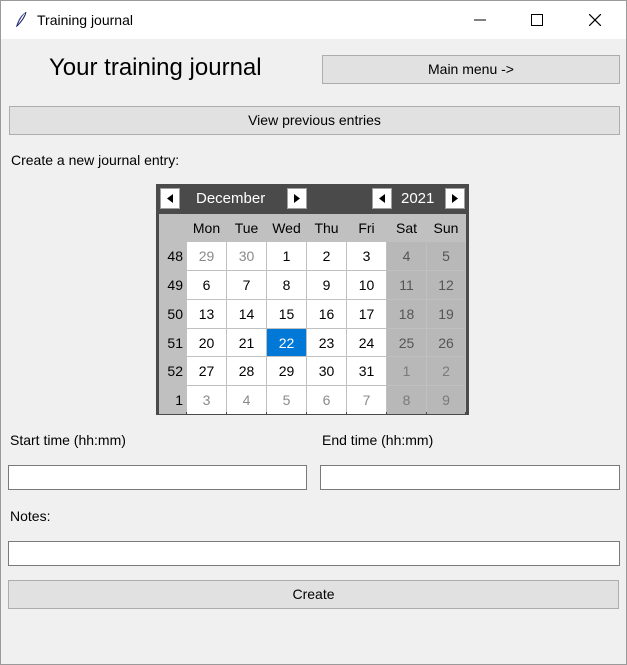  I want to click on window-title: Training journal, so click(85, 20).